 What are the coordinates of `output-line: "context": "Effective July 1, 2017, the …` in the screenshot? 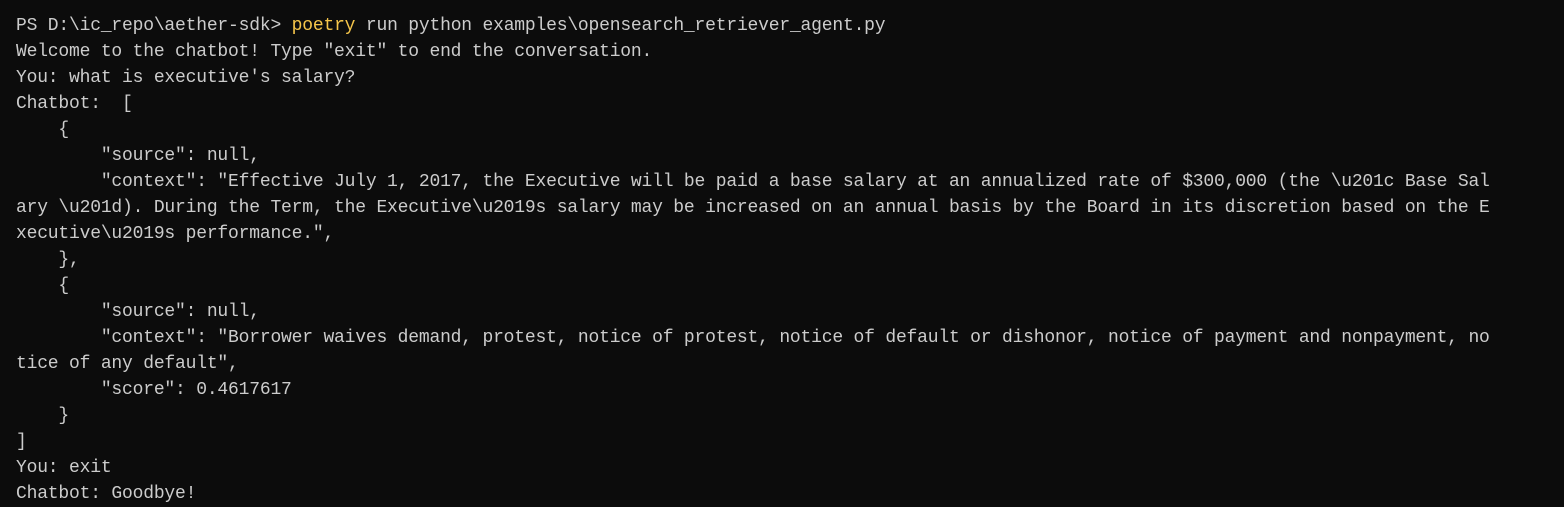 It's located at (753, 182).